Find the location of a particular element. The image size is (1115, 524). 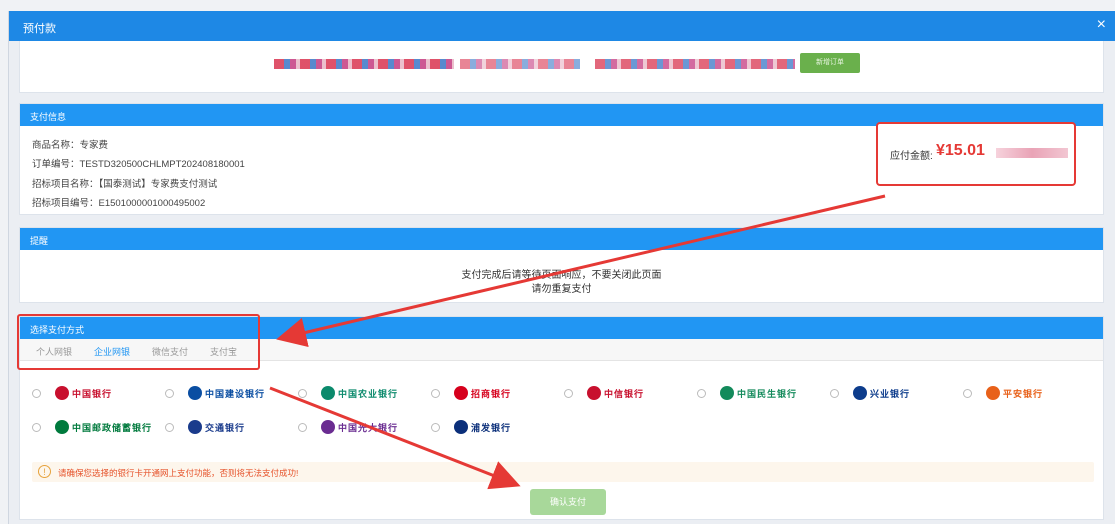

bank-option: 浦发银行 is located at coordinates (471, 427).